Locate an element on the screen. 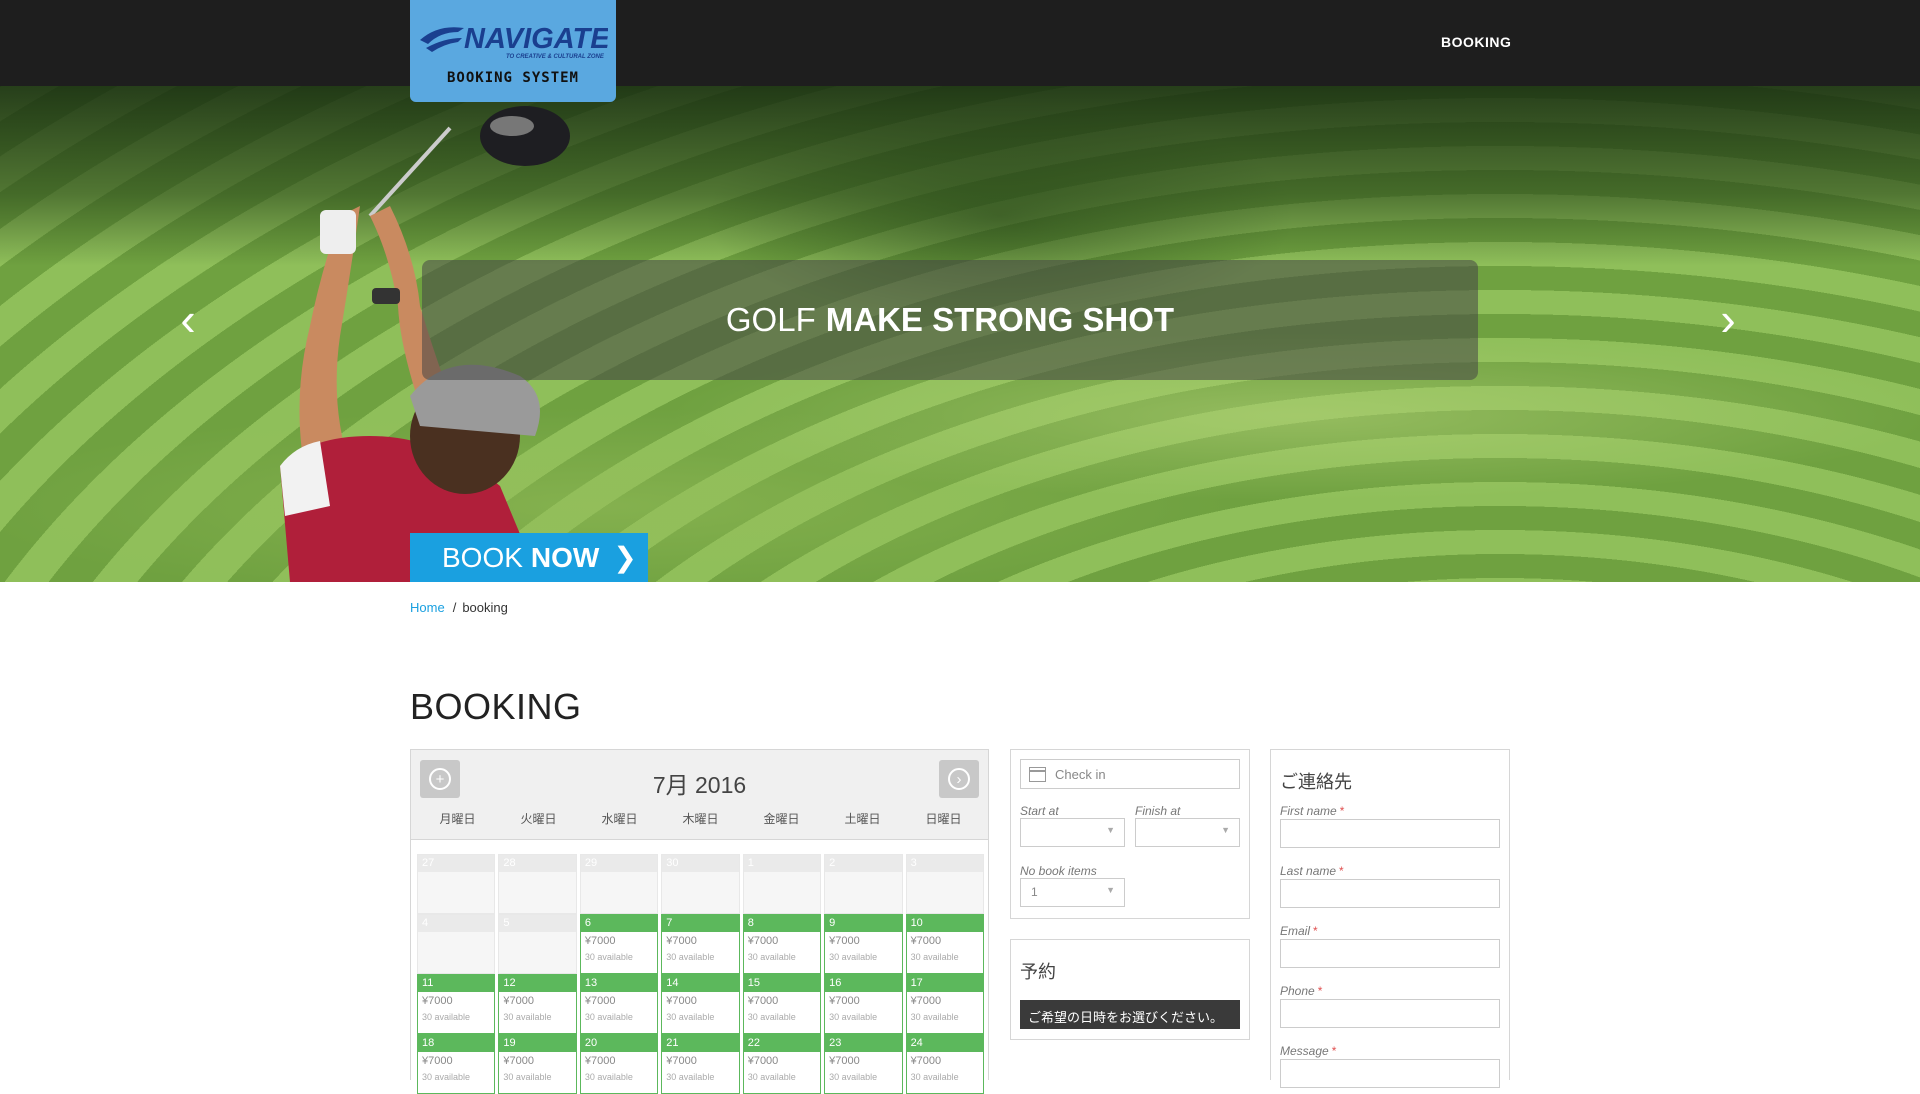 This screenshot has height=1094, width=1920. calendar-next-button: › is located at coordinates (959, 779).